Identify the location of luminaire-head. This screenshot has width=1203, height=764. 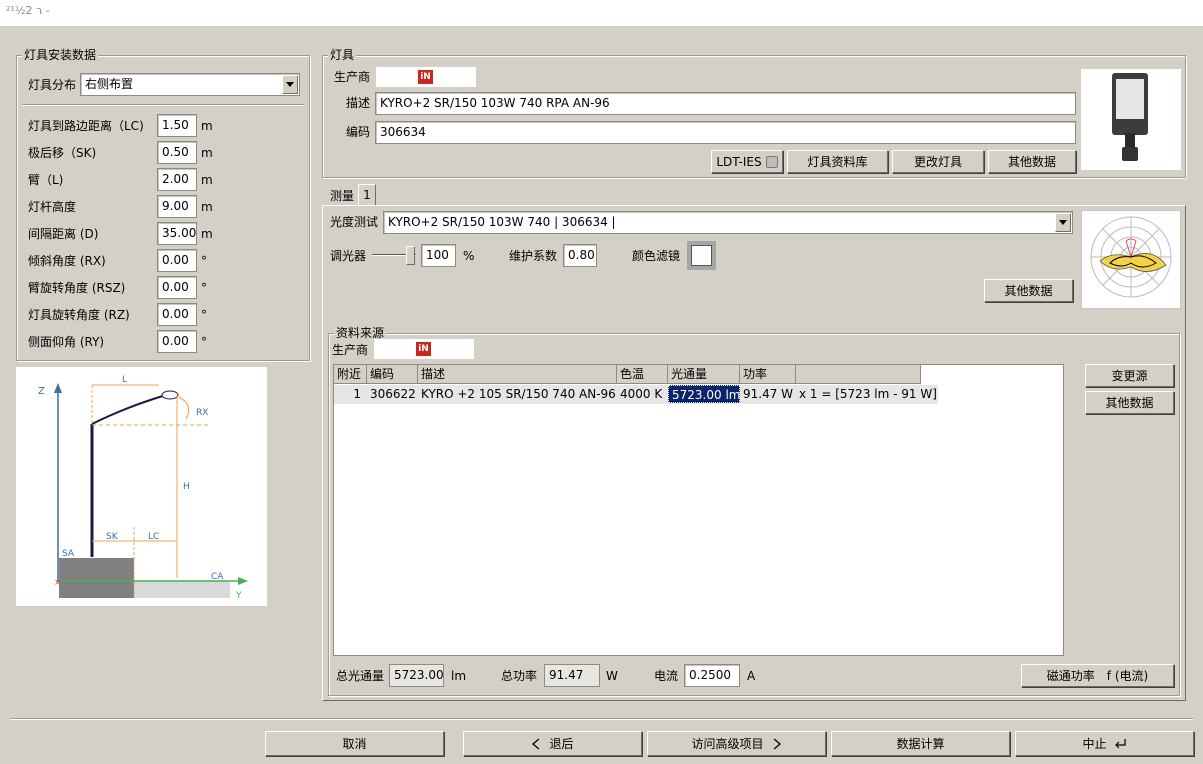
(170, 395).